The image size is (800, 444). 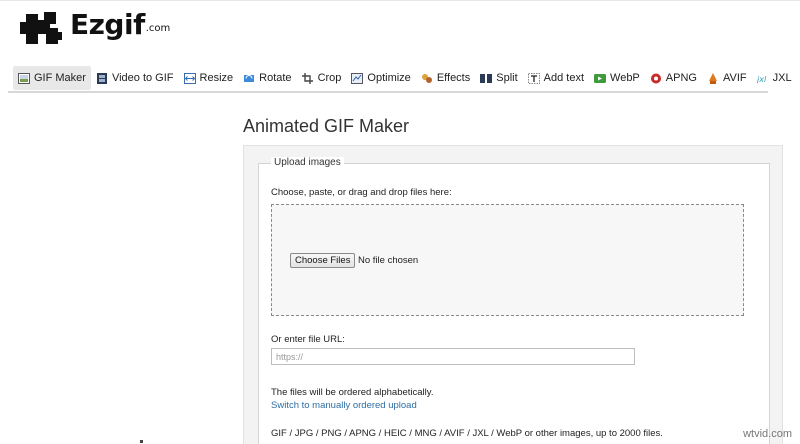 I want to click on resize-icon, so click(x=189, y=78).